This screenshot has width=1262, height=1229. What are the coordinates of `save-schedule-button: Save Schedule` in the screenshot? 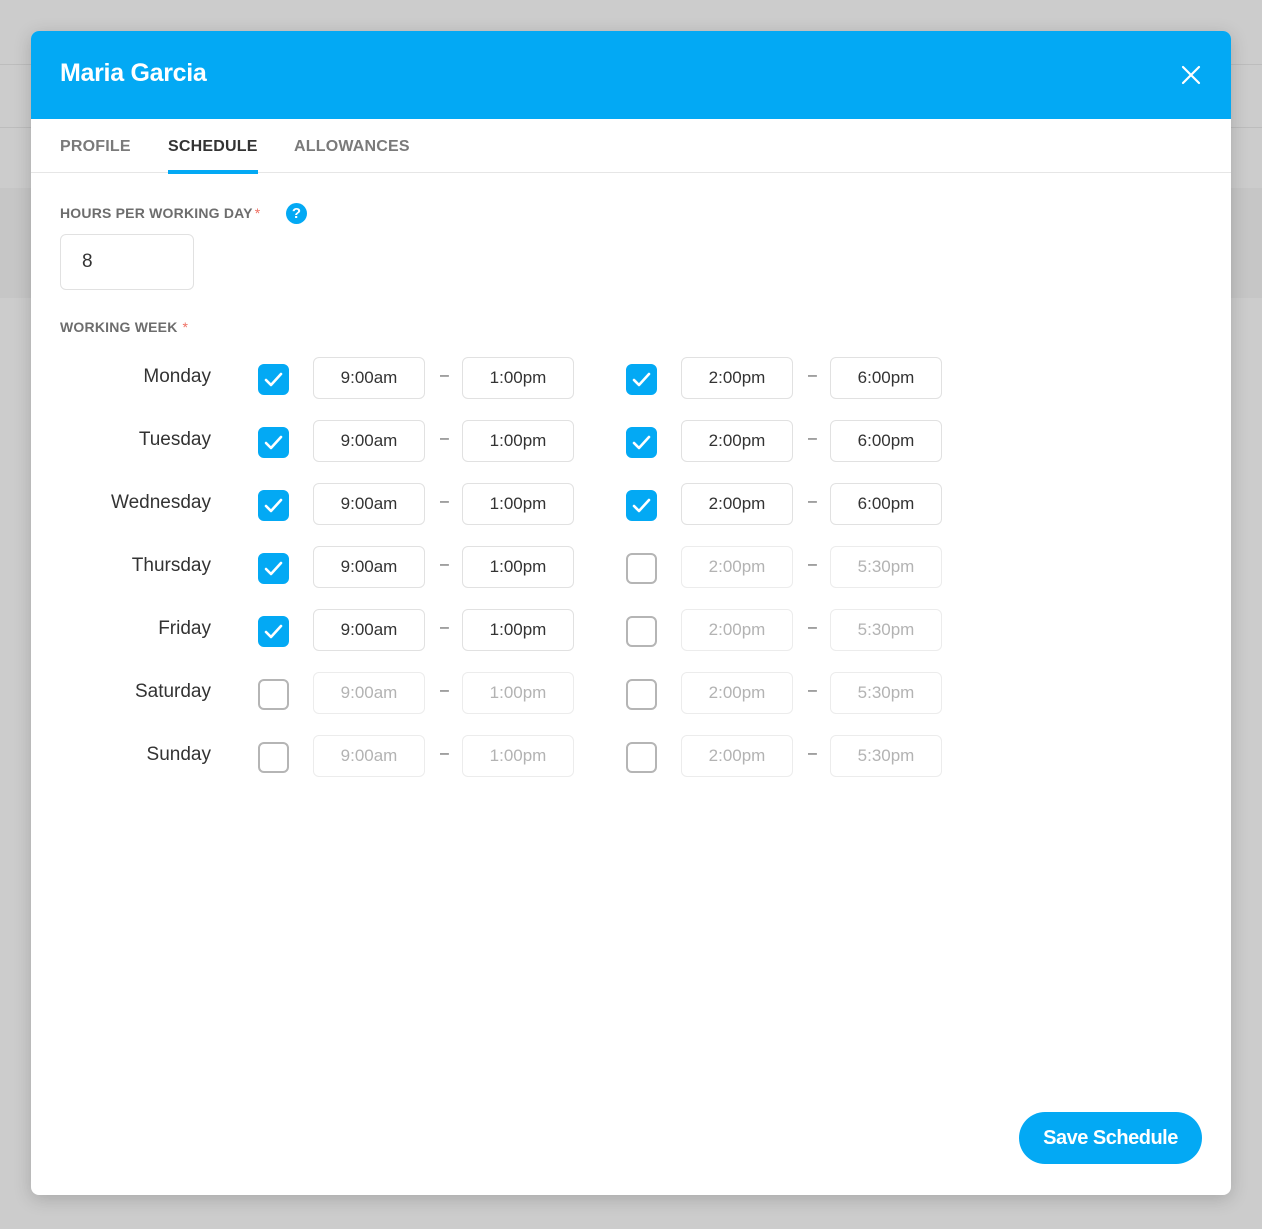 It's located at (1110, 1138).